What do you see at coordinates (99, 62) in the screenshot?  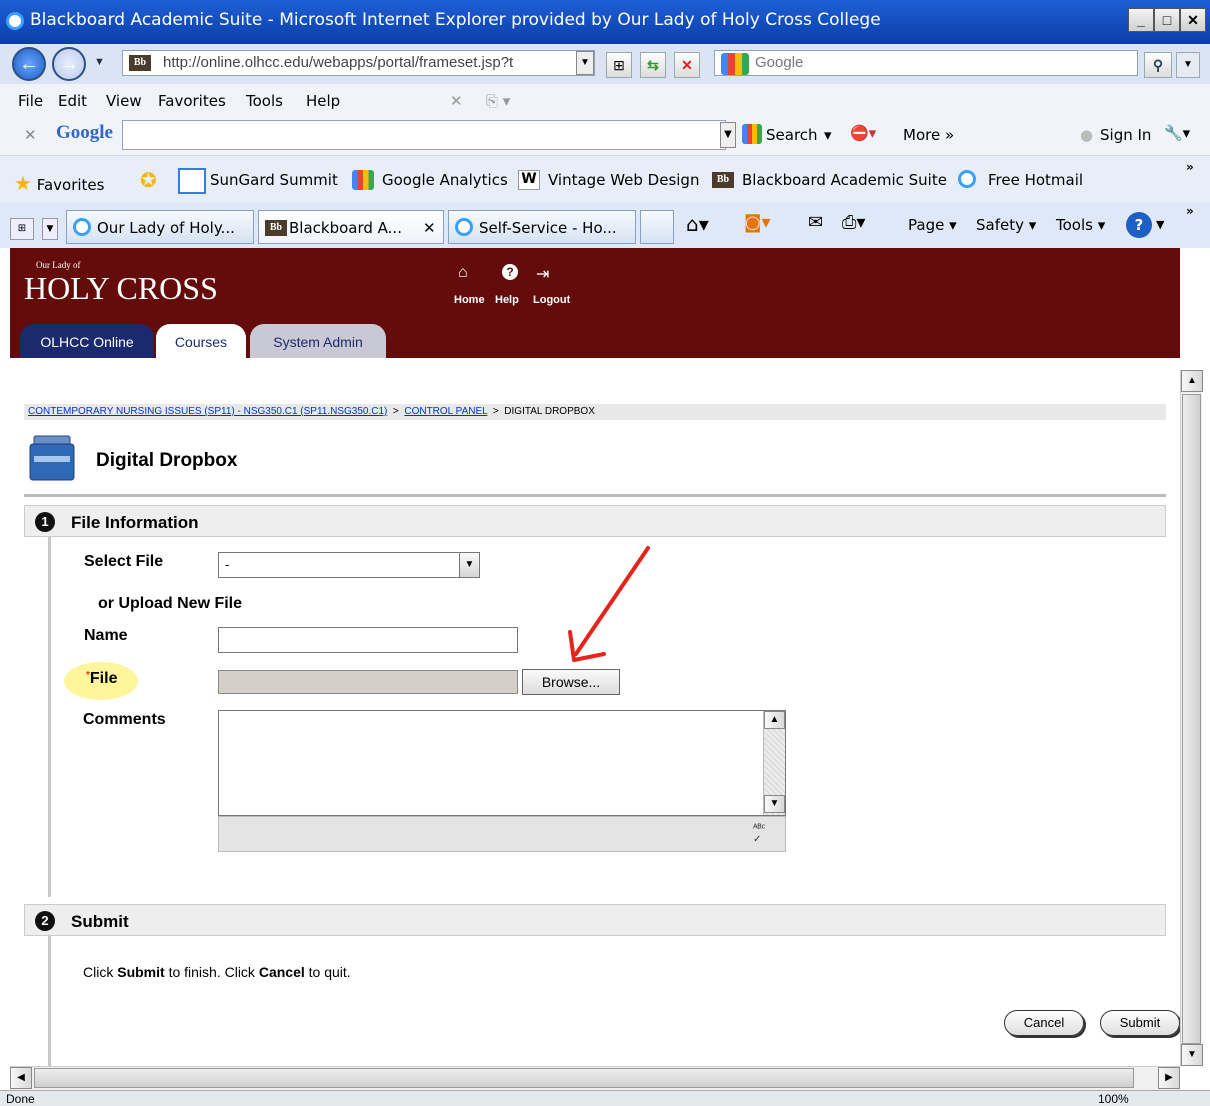 I see `recent-pages-chevron-icon: ▼` at bounding box center [99, 62].